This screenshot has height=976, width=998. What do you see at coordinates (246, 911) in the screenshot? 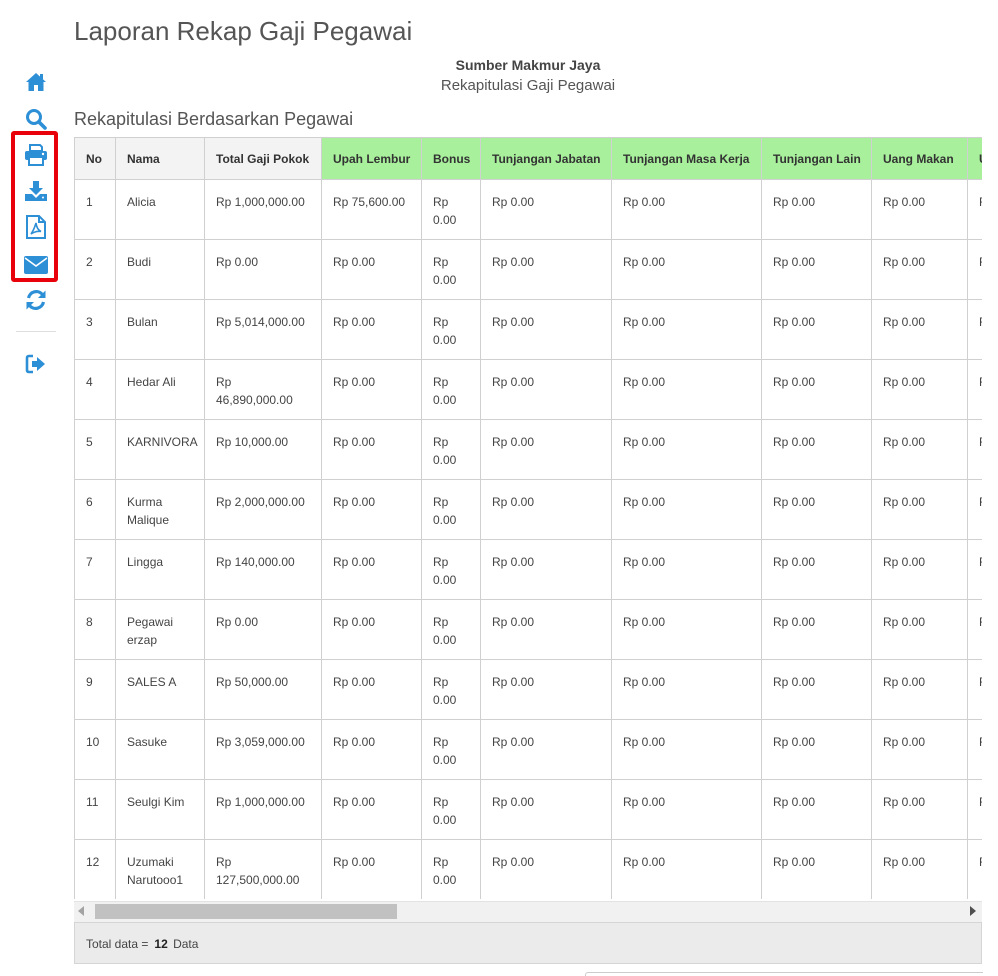
I see `scrollbar-thumb` at bounding box center [246, 911].